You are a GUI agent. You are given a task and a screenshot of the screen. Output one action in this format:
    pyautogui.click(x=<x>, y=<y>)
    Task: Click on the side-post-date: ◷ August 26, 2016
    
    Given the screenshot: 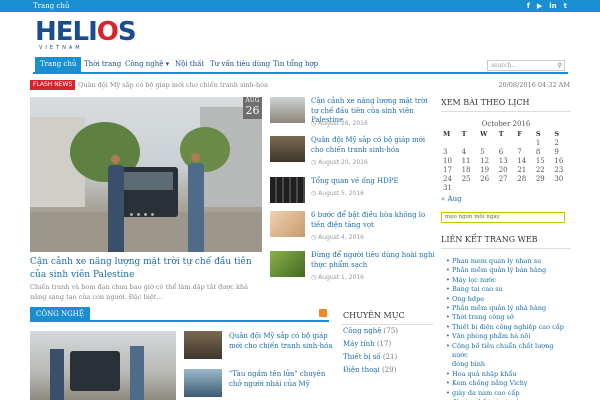 What is the action you would take?
    pyautogui.click(x=339, y=123)
    